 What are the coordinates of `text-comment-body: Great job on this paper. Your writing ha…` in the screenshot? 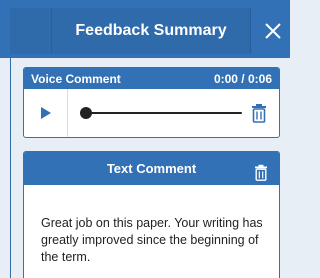 It's located at (152, 240).